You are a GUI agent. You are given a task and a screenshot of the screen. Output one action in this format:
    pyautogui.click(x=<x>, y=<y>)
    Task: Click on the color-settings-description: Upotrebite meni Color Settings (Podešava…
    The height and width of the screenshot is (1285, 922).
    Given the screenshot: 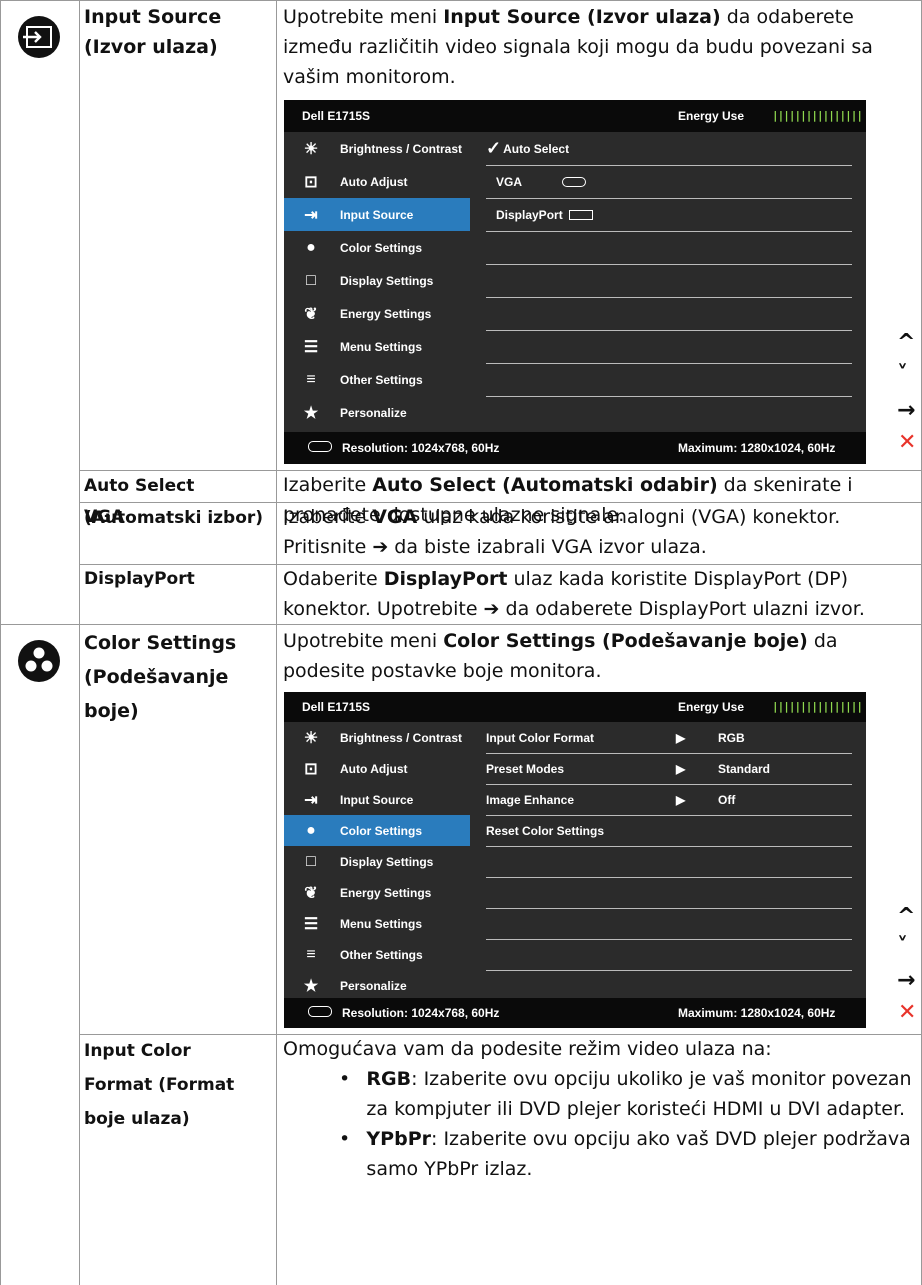 What is the action you would take?
    pyautogui.click(x=560, y=656)
    